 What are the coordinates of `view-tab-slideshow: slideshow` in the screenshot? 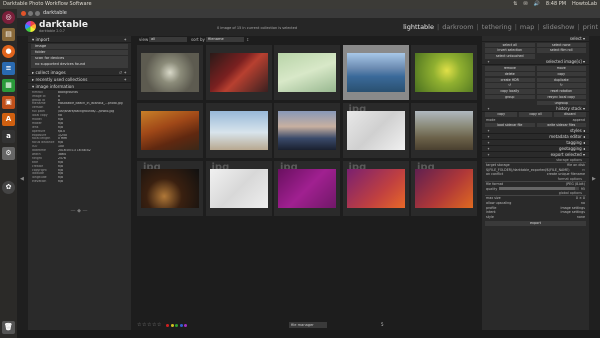 It's located at (559, 27).